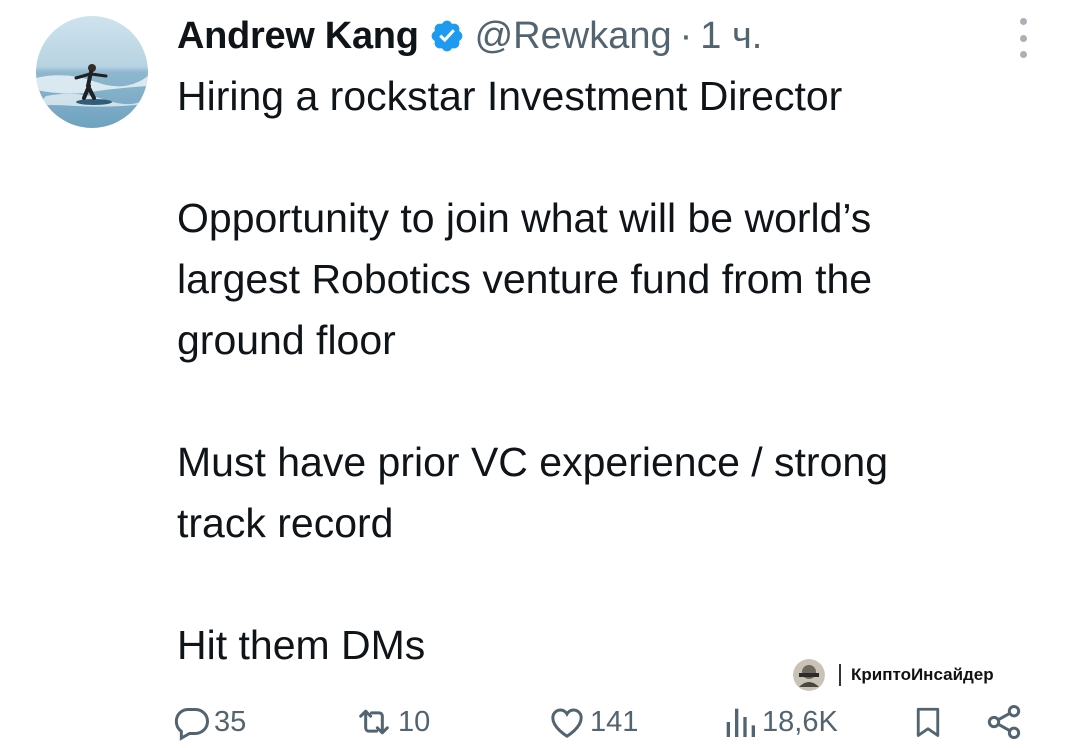  What do you see at coordinates (286, 340) in the screenshot?
I see `tweet-line: ground floor` at bounding box center [286, 340].